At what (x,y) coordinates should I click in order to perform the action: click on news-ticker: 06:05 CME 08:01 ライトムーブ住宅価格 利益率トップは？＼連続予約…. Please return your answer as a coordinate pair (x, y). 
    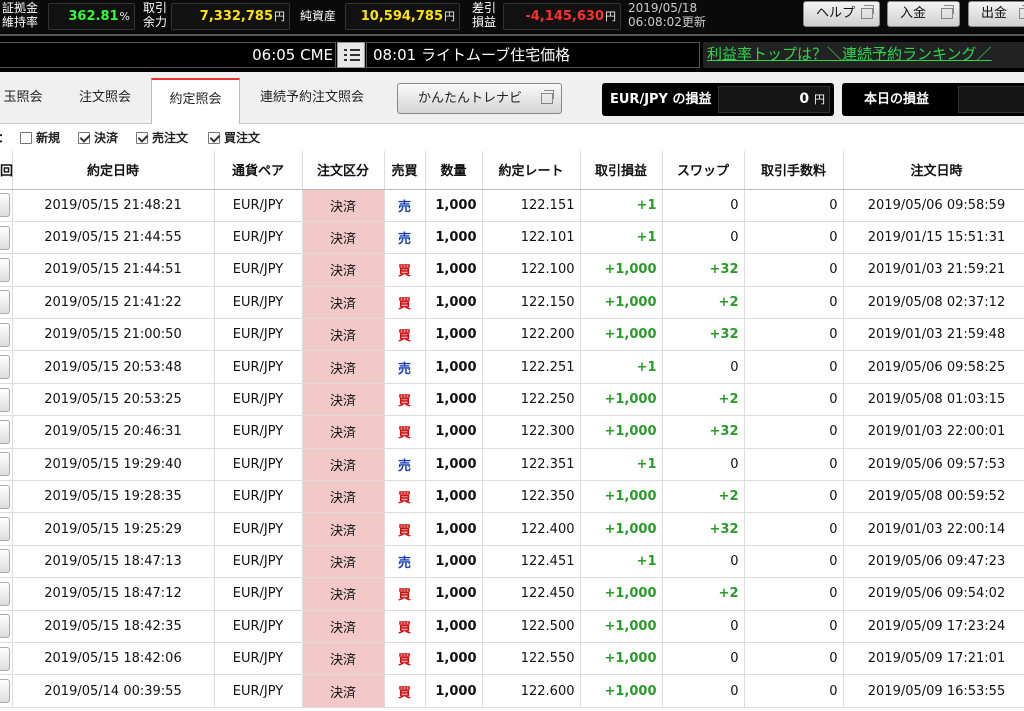
    Looking at the image, I should click on (512, 53).